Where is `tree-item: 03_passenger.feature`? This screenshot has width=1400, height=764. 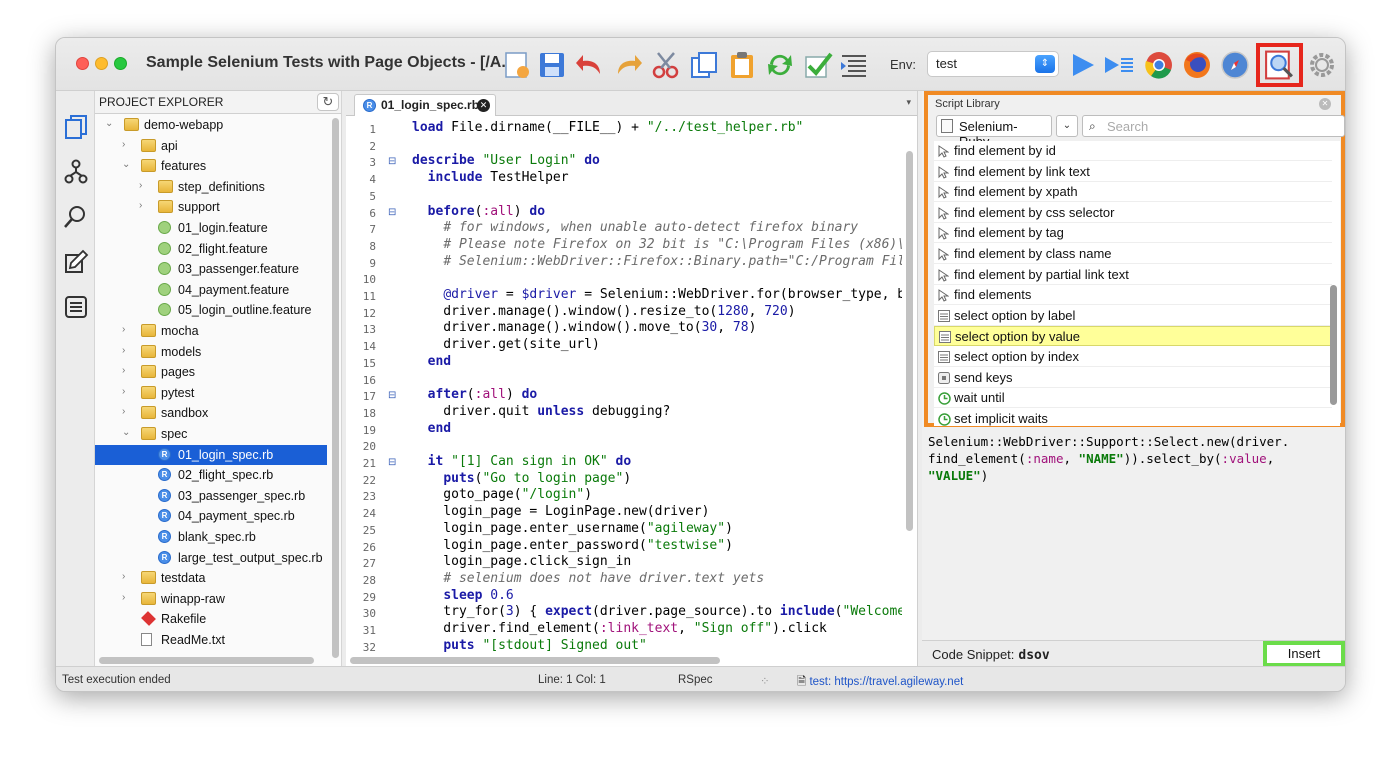
tree-item: 03_passenger.feature is located at coordinates (211, 269).